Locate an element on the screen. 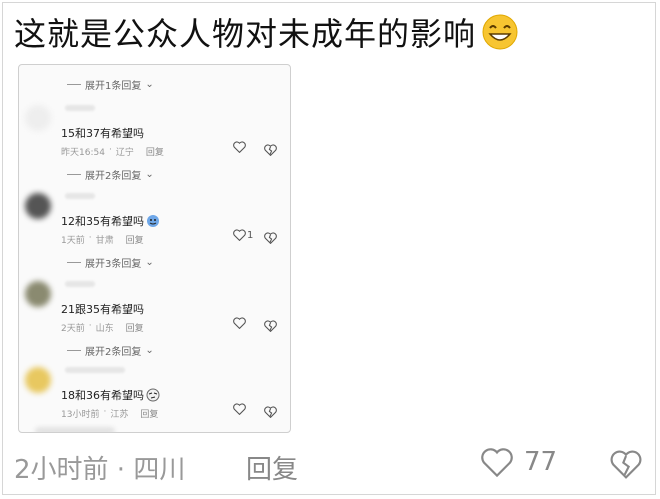 This screenshot has width=660, height=499. shy-face-icon is located at coordinates (153, 221).